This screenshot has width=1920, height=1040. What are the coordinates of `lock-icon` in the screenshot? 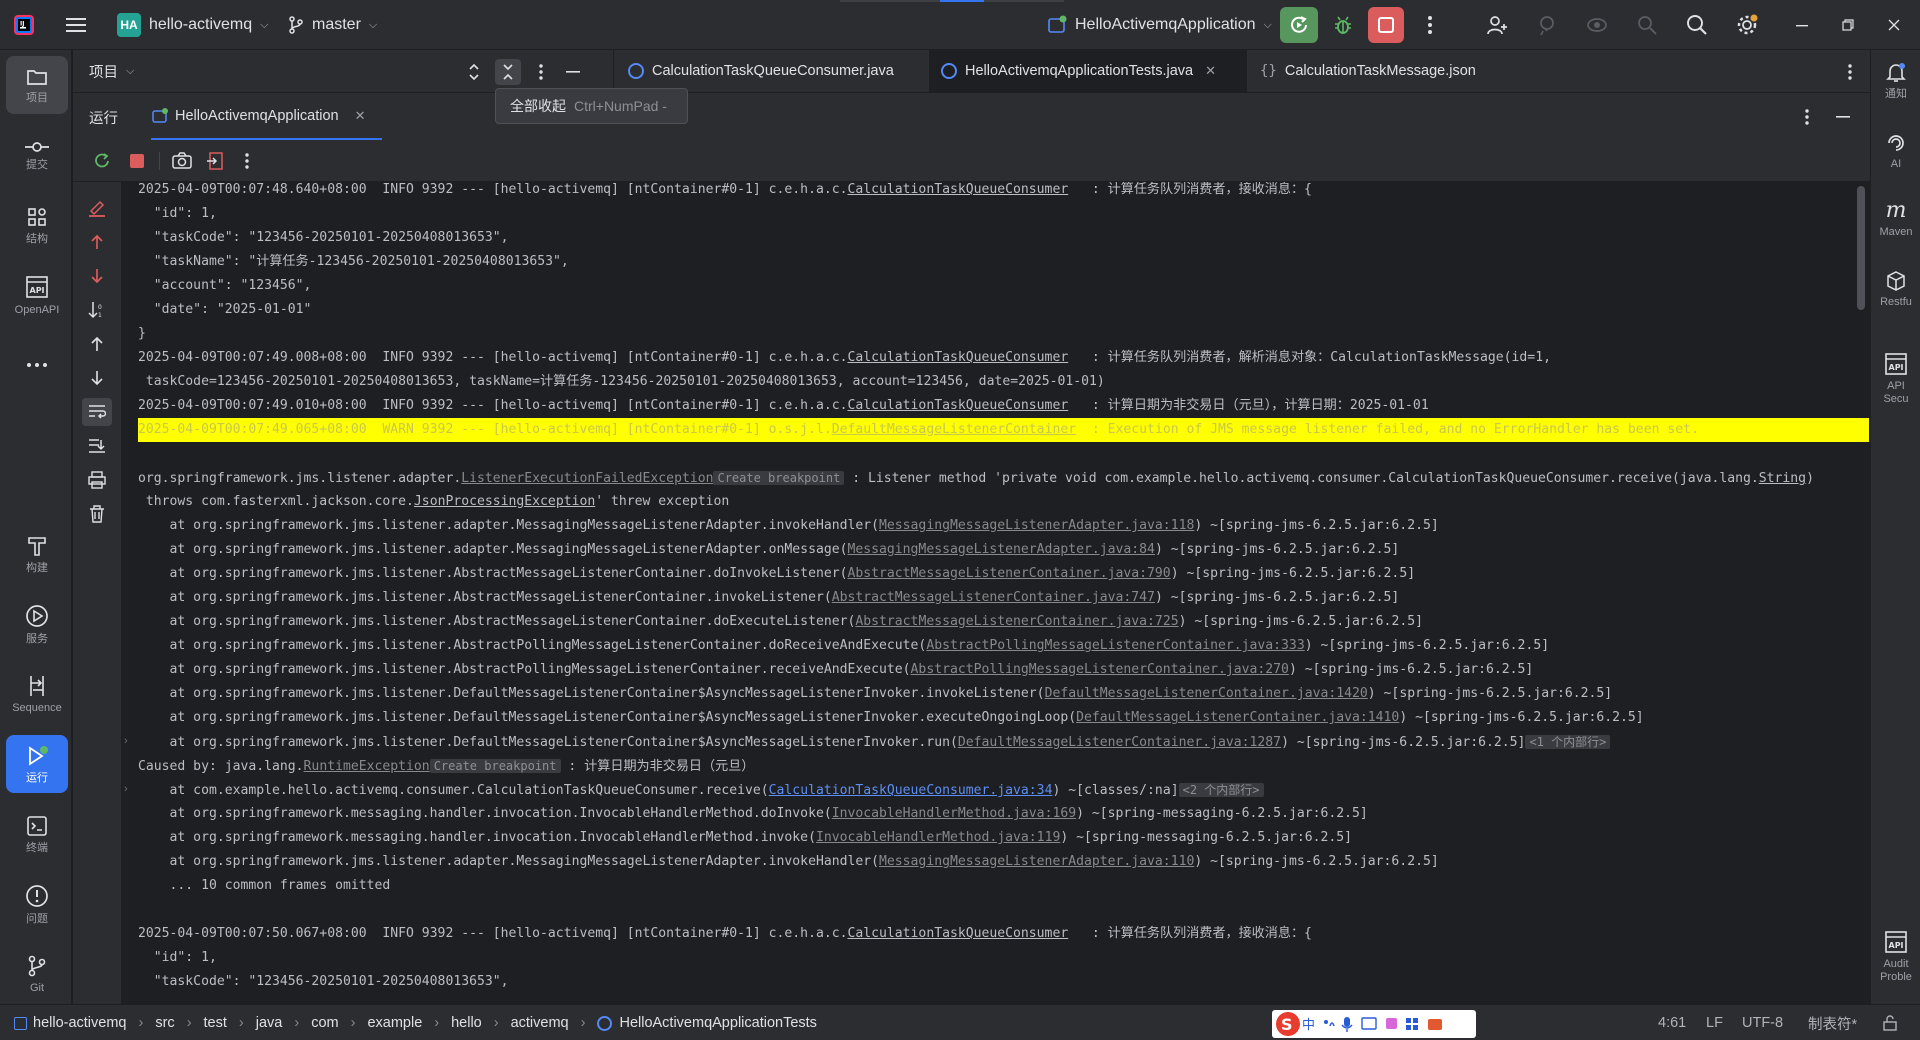 It's located at (1890, 1023).